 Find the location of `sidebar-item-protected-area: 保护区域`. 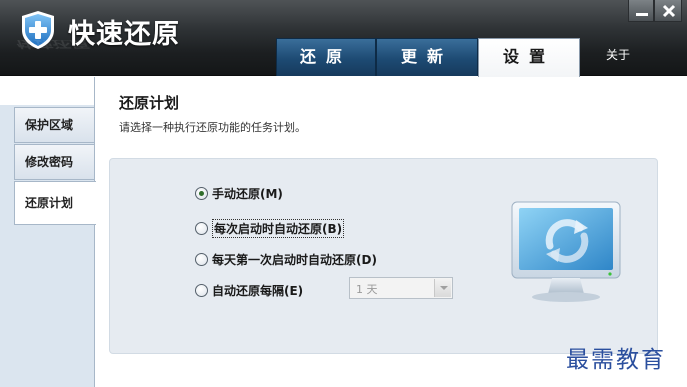

sidebar-item-protected-area: 保护区域 is located at coordinates (54, 125).